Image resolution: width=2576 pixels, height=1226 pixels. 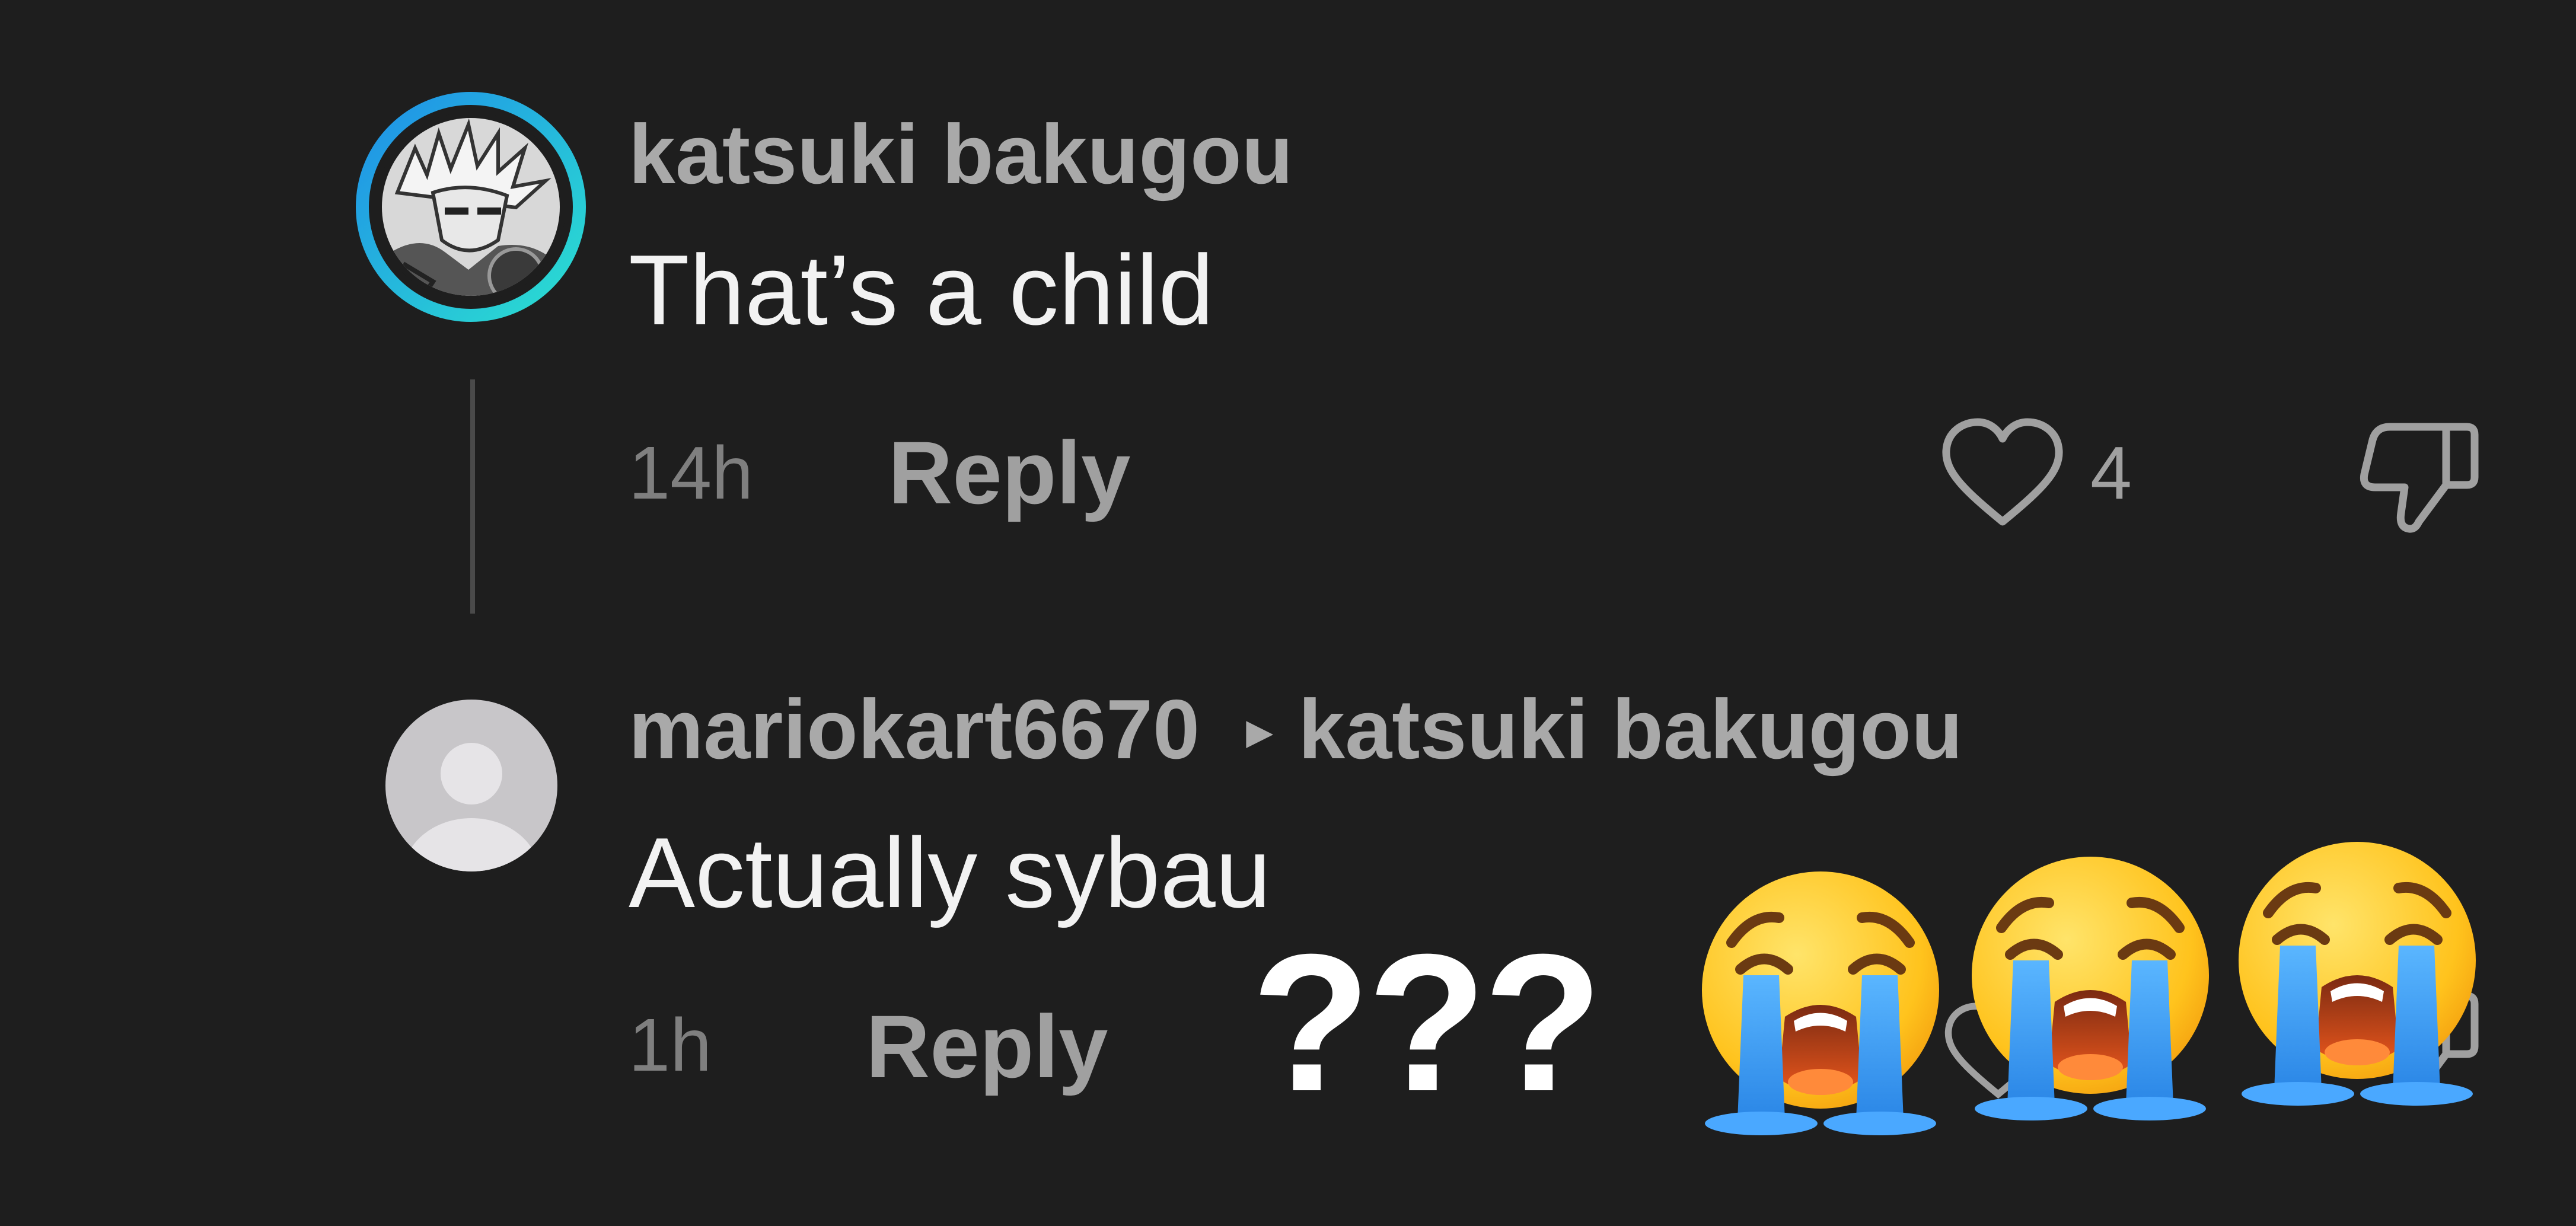 I want to click on dislike-button, so click(x=2419, y=476).